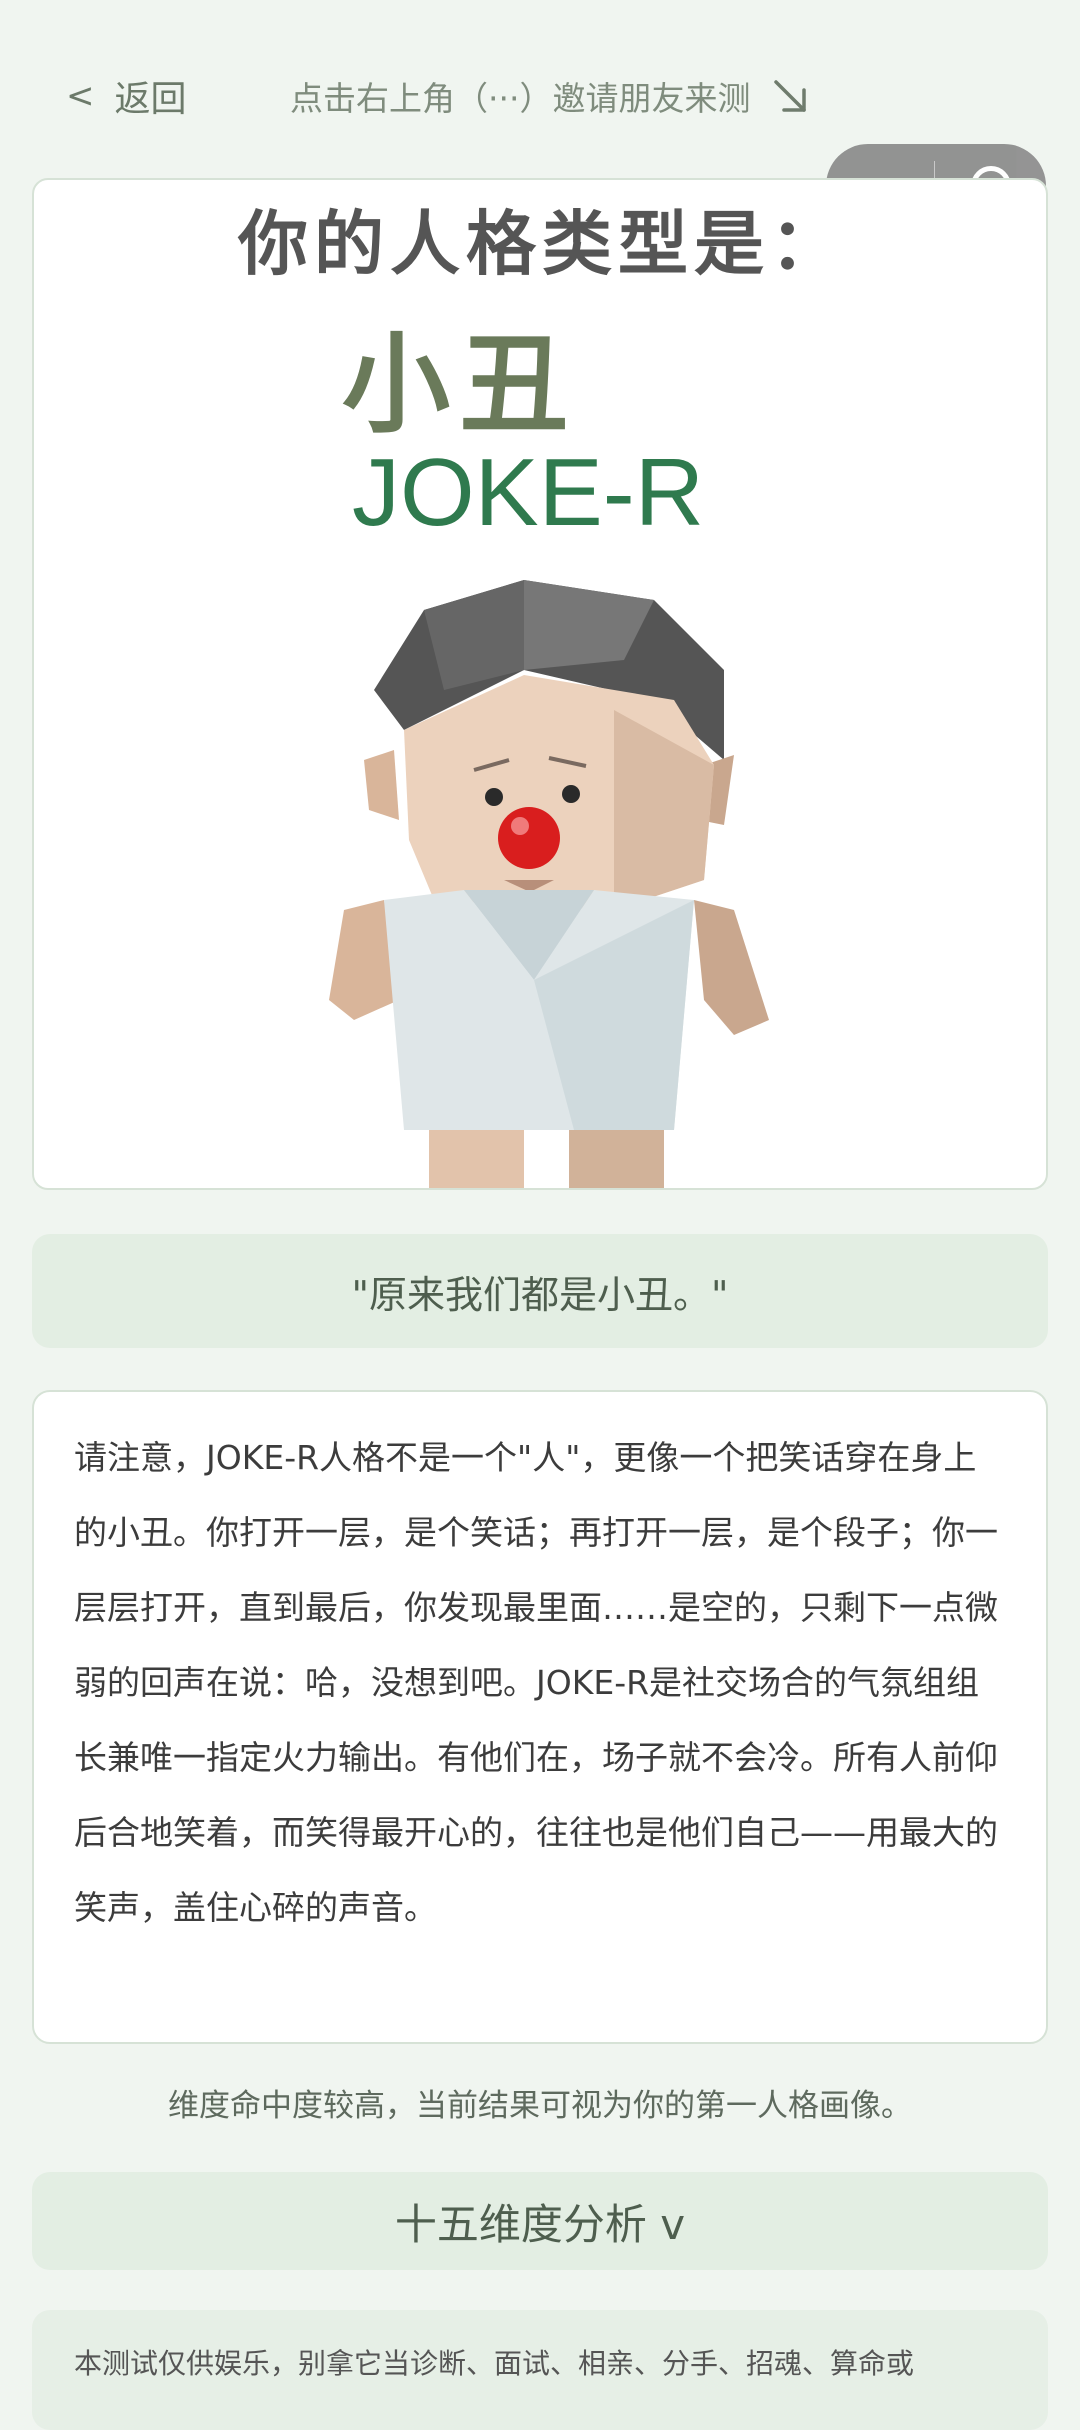 This screenshot has width=1080, height=2430. I want to click on result-type-code: JOKE-R, so click(528, 492).